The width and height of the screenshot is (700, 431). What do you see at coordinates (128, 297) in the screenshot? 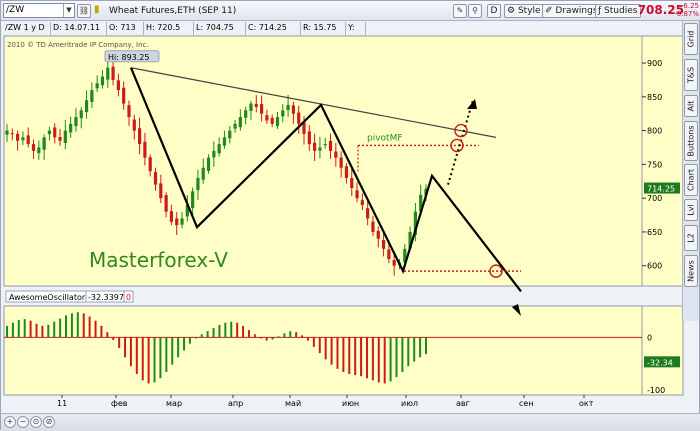
I see `oscillator-second-value: 0` at bounding box center [128, 297].